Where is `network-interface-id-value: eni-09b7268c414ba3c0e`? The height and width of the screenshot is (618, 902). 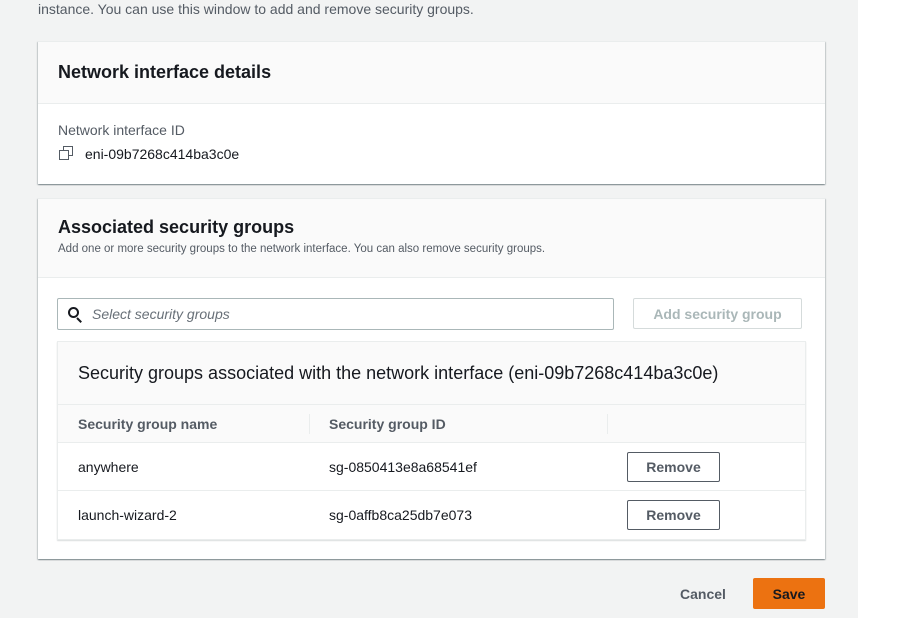 network-interface-id-value: eni-09b7268c414ba3c0e is located at coordinates (162, 154).